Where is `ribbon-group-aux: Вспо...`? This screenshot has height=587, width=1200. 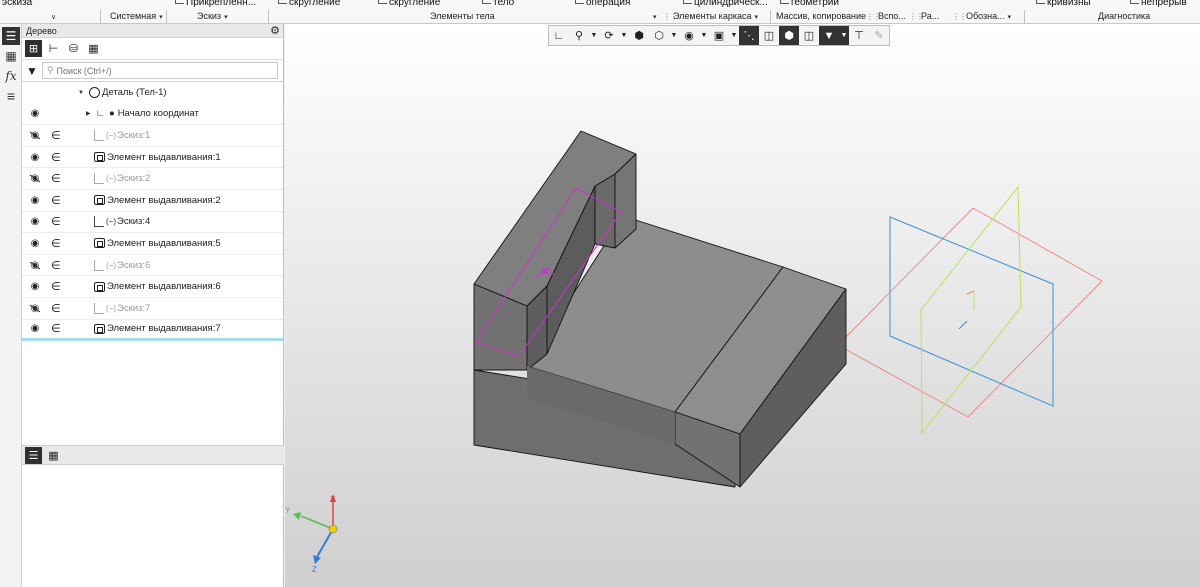 ribbon-group-aux: Вспо... is located at coordinates (892, 17).